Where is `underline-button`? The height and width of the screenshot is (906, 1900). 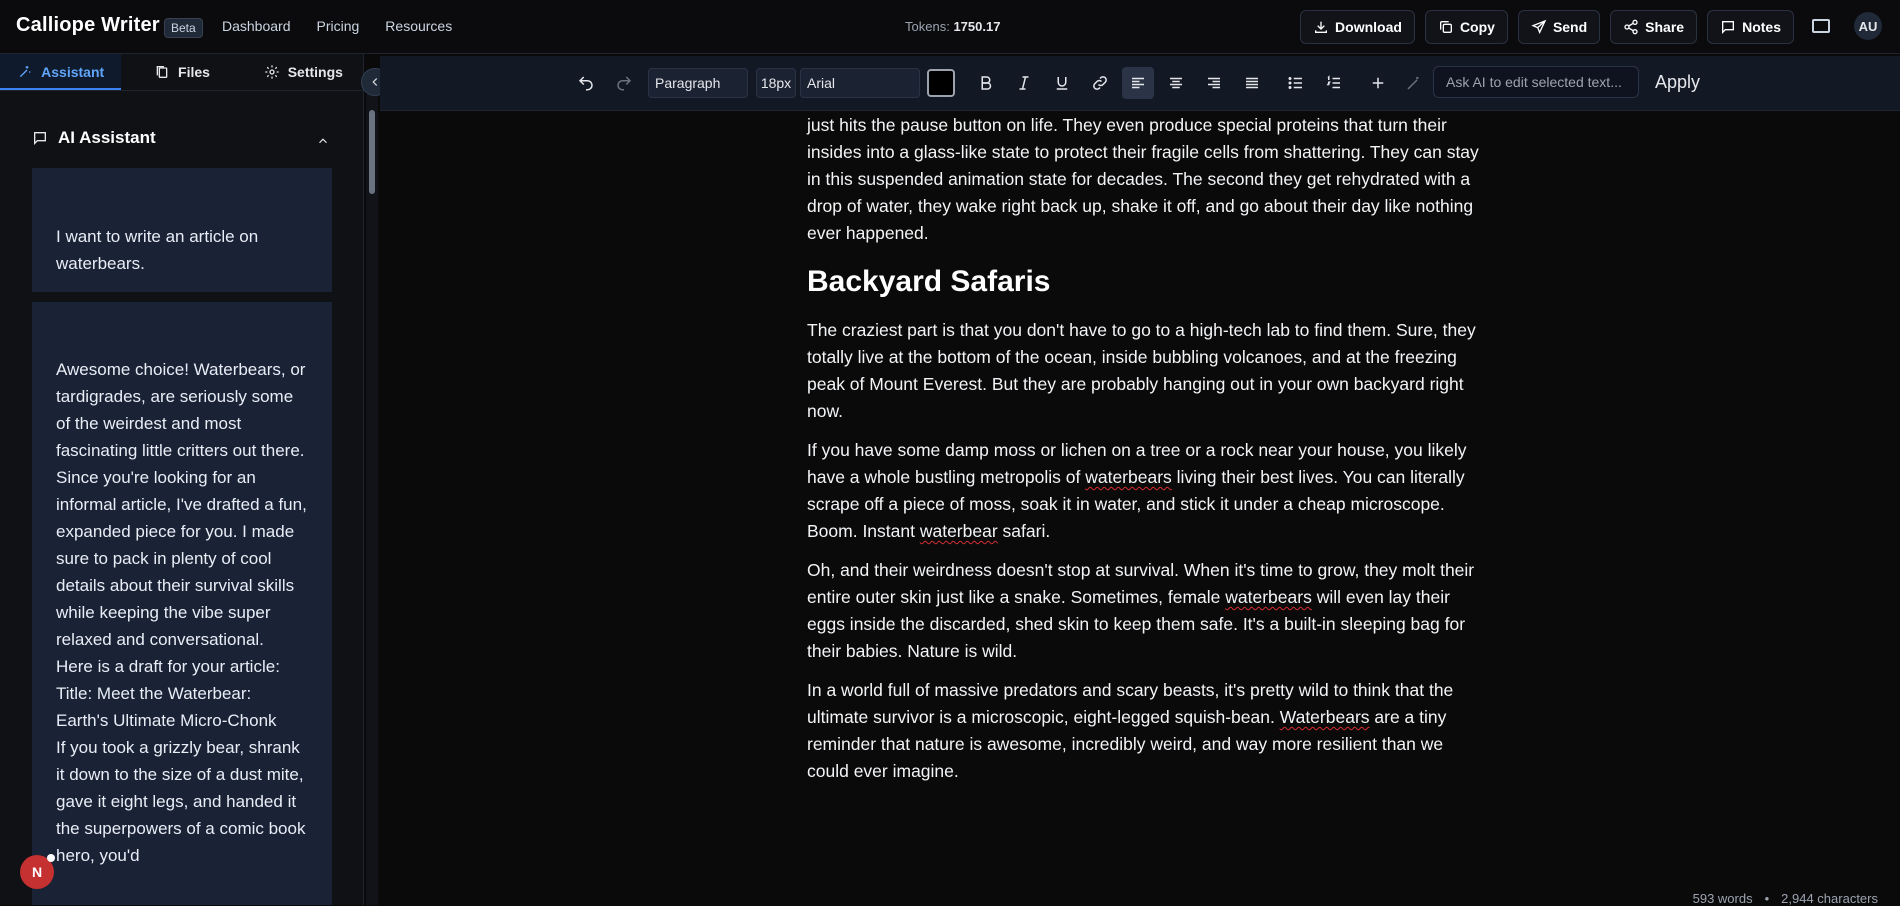
underline-button is located at coordinates (1062, 83).